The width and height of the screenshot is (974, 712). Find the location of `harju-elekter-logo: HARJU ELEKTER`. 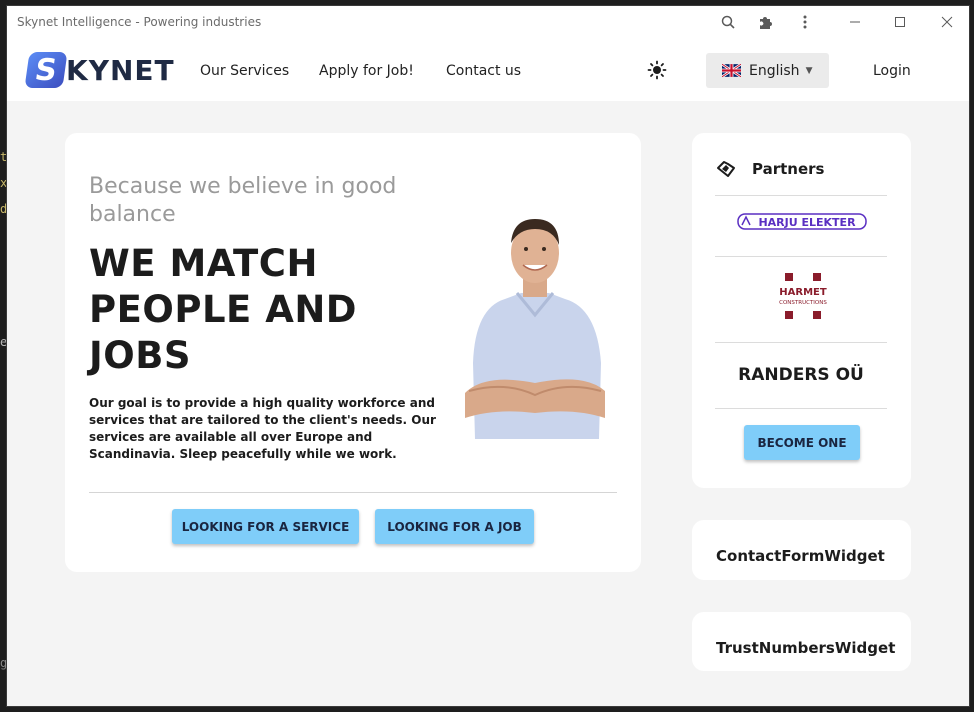

harju-elekter-logo: HARJU ELEKTER is located at coordinates (802, 221).